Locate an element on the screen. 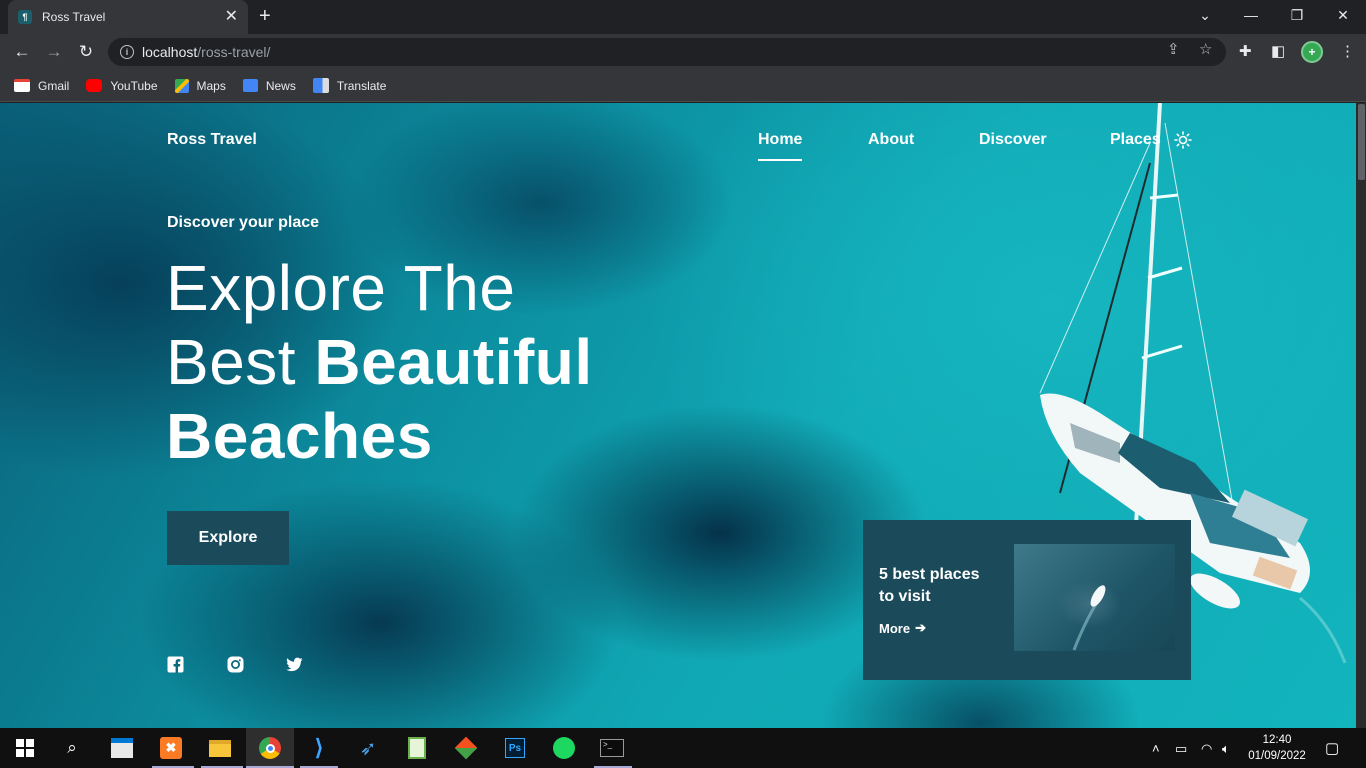 The width and height of the screenshot is (1366, 768). nav-discover: Discover is located at coordinates (1013, 140).